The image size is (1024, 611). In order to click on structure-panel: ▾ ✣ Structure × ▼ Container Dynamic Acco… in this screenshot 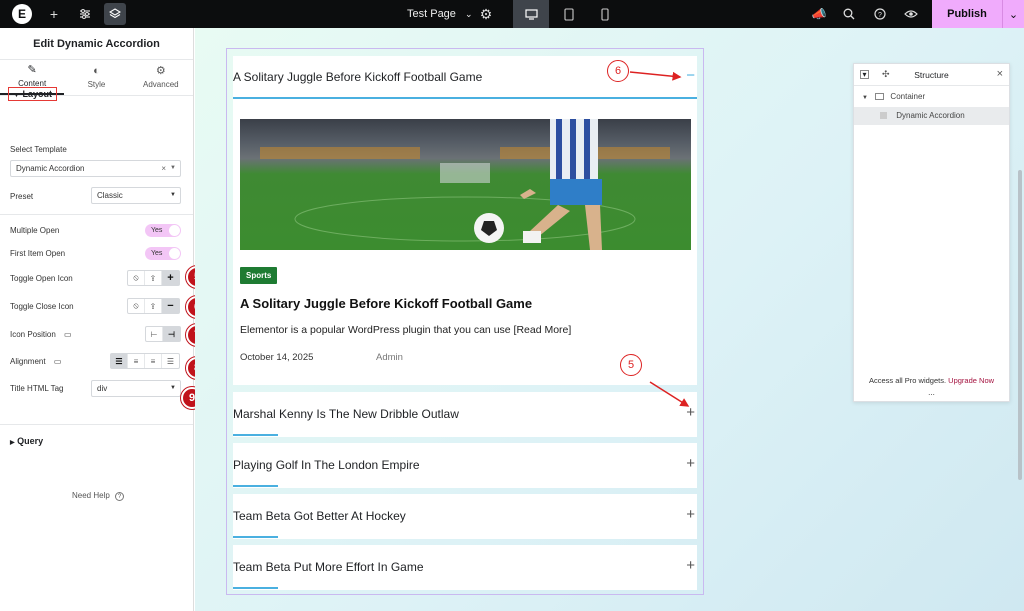, I will do `click(931, 232)`.